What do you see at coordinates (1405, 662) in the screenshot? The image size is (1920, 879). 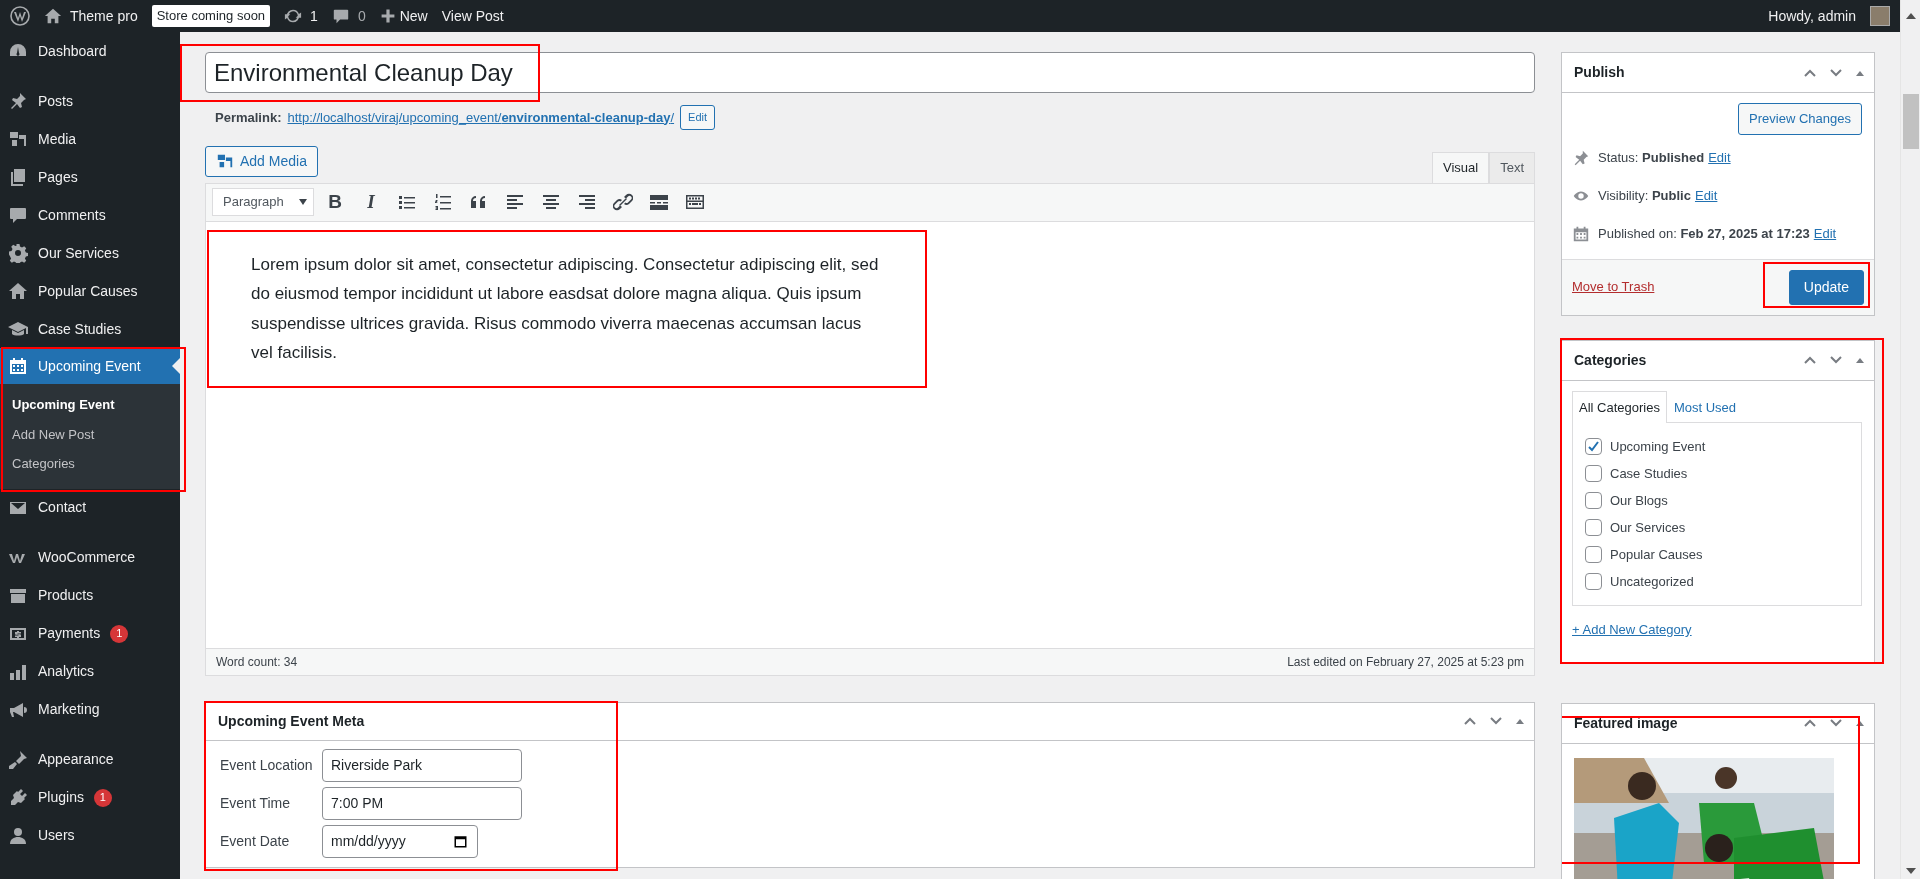 I see `last-edited-text: Last edited on February 27, 2025 at 5:23 pm` at bounding box center [1405, 662].